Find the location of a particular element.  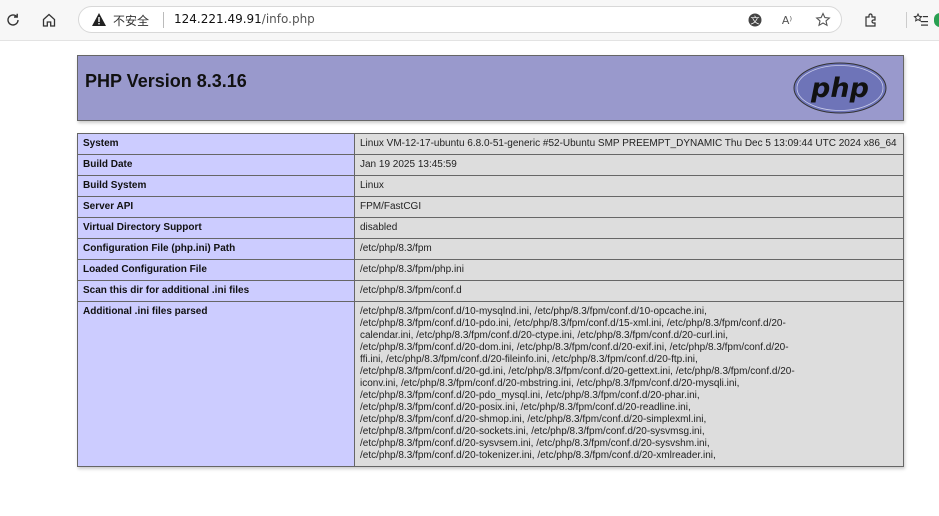

table-row: Virtual Directory Support disabled is located at coordinates (490, 228).